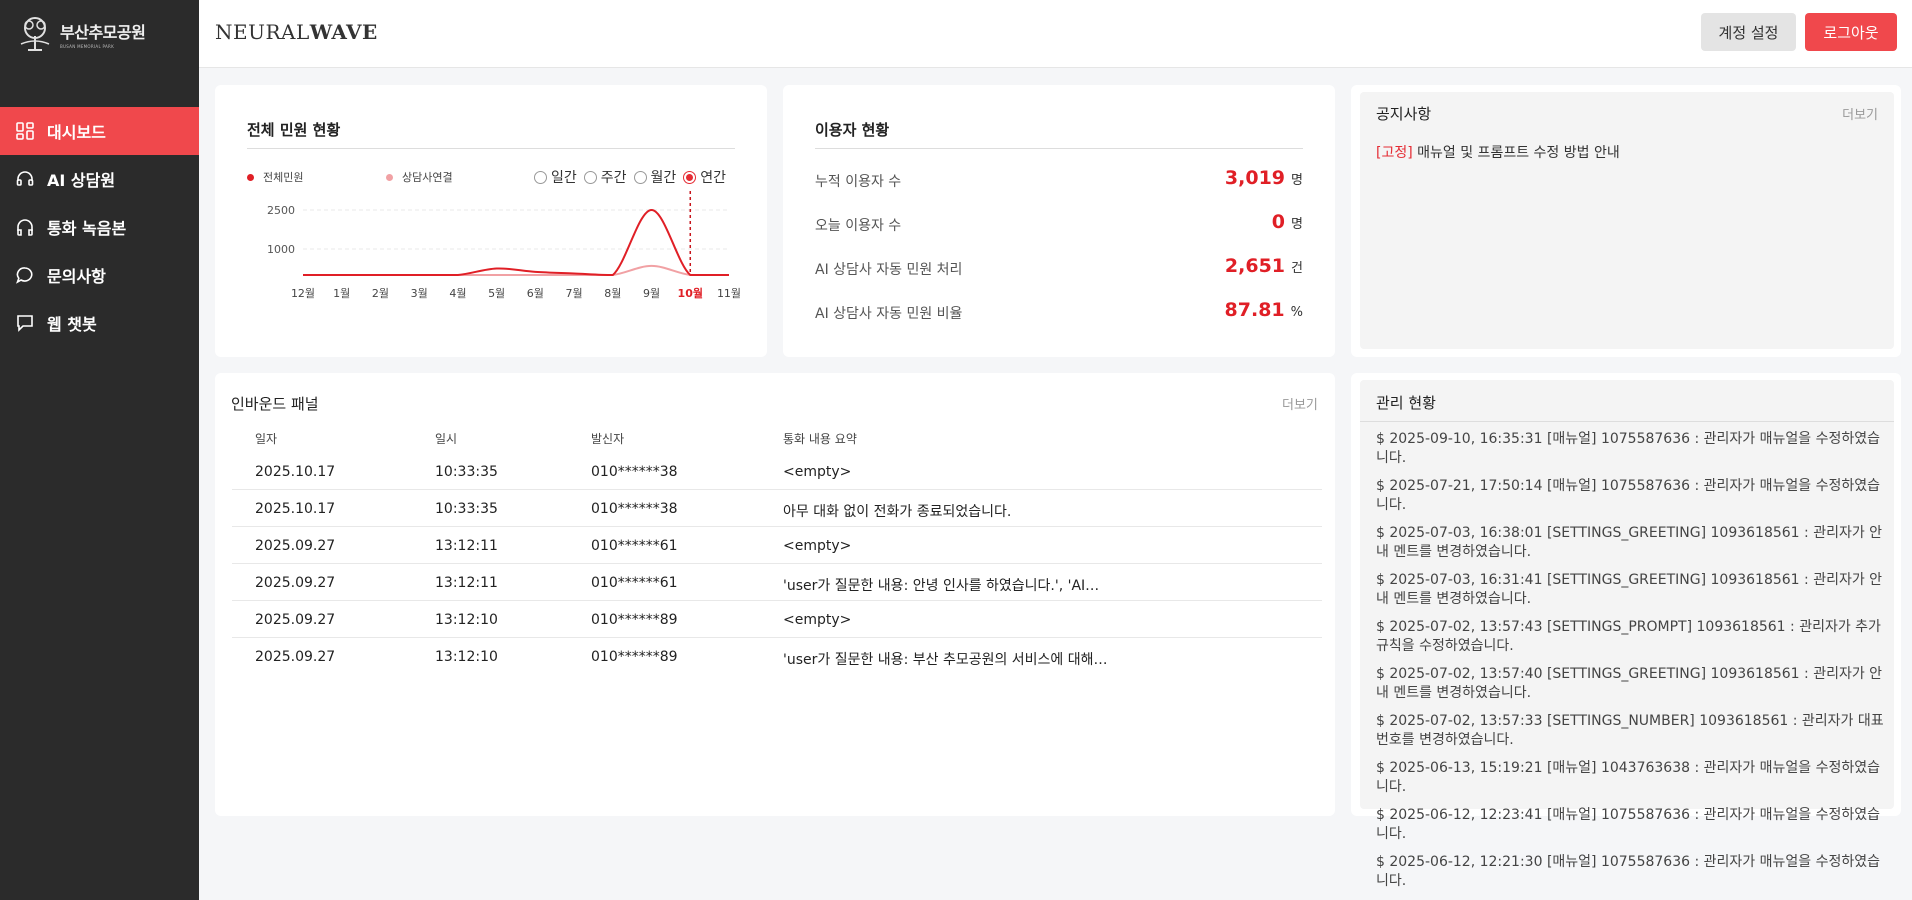 Image resolution: width=1912 pixels, height=900 pixels. I want to click on sidebar-item-ai-agent: AI 상담원, so click(99, 179).